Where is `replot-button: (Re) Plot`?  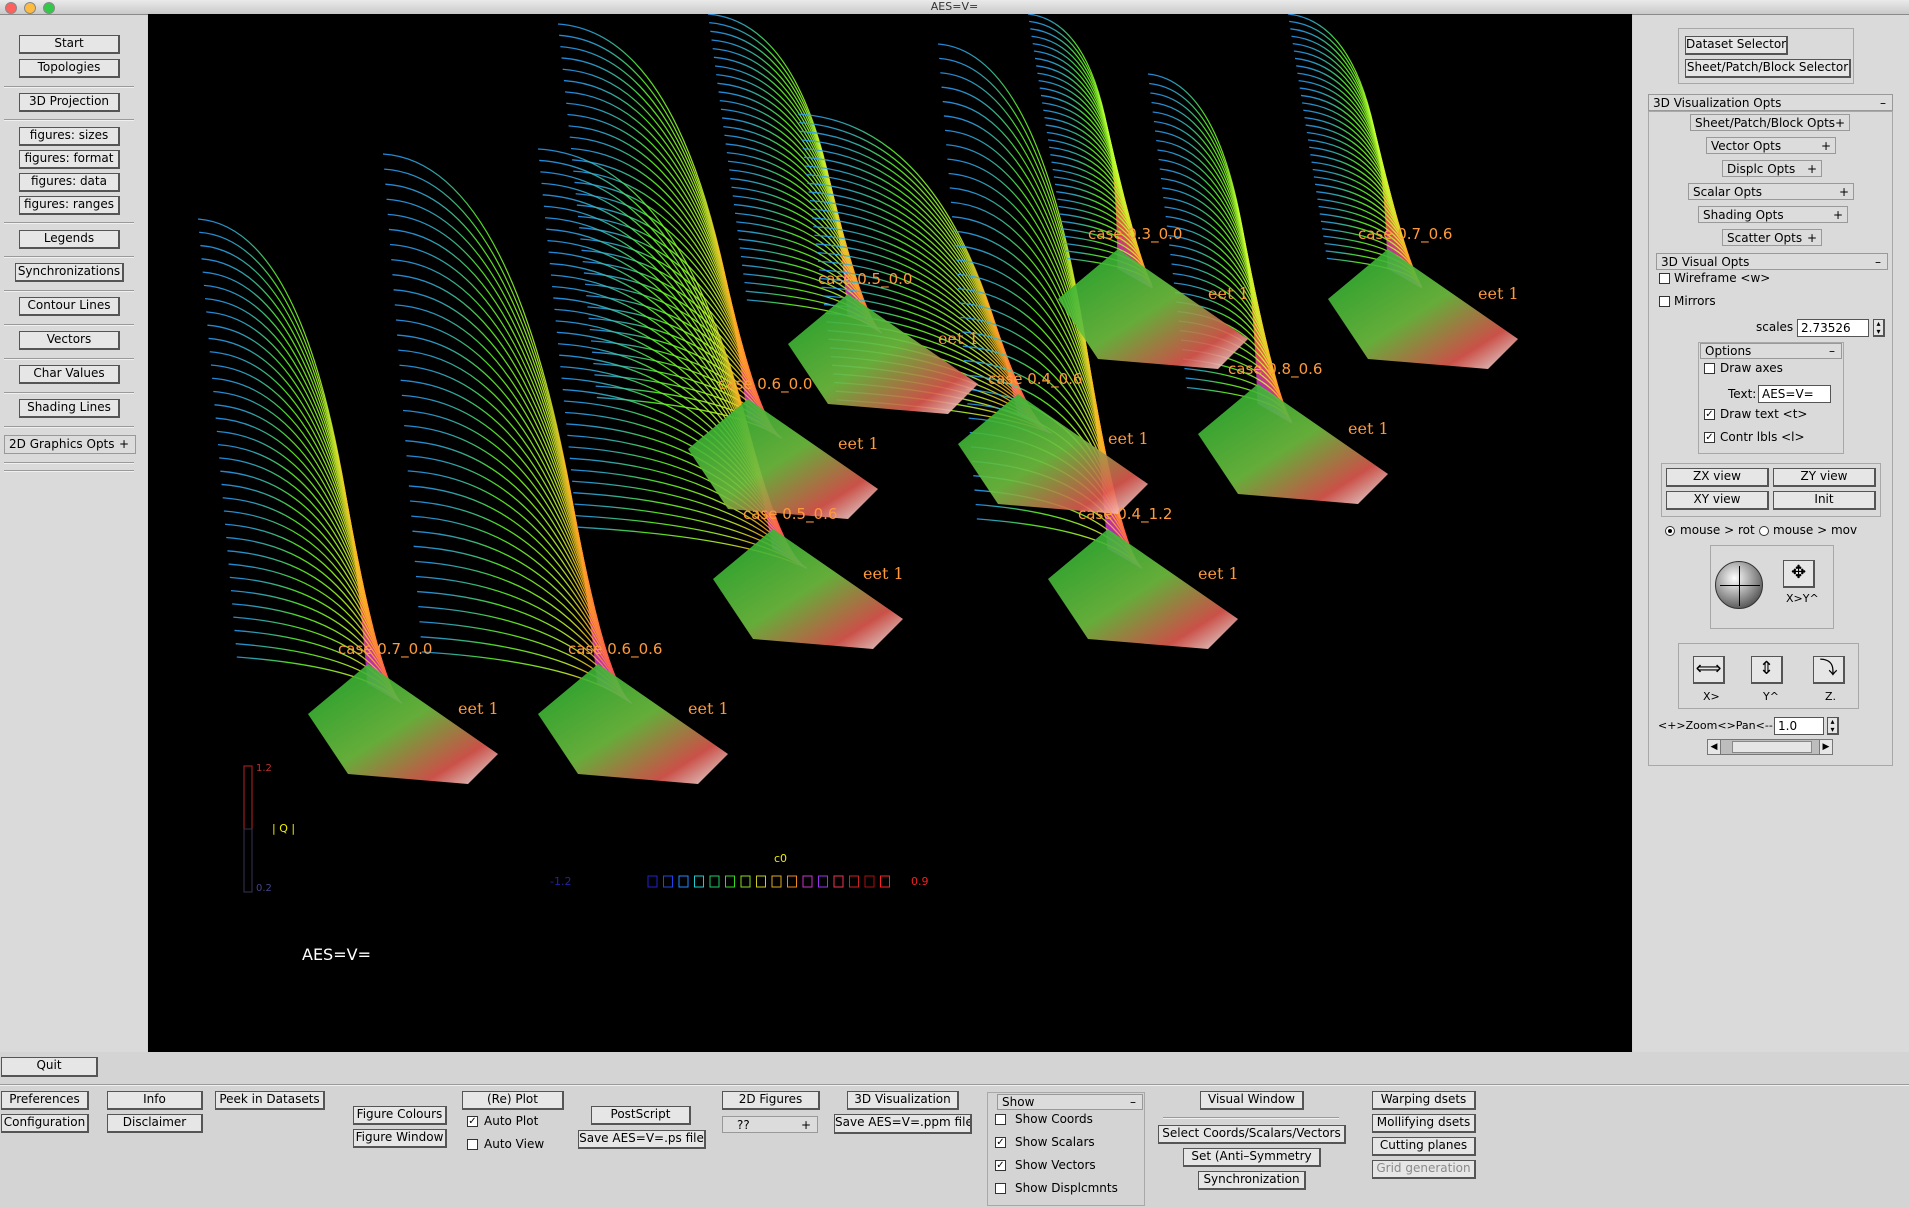 replot-button: (Re) Plot is located at coordinates (513, 1100).